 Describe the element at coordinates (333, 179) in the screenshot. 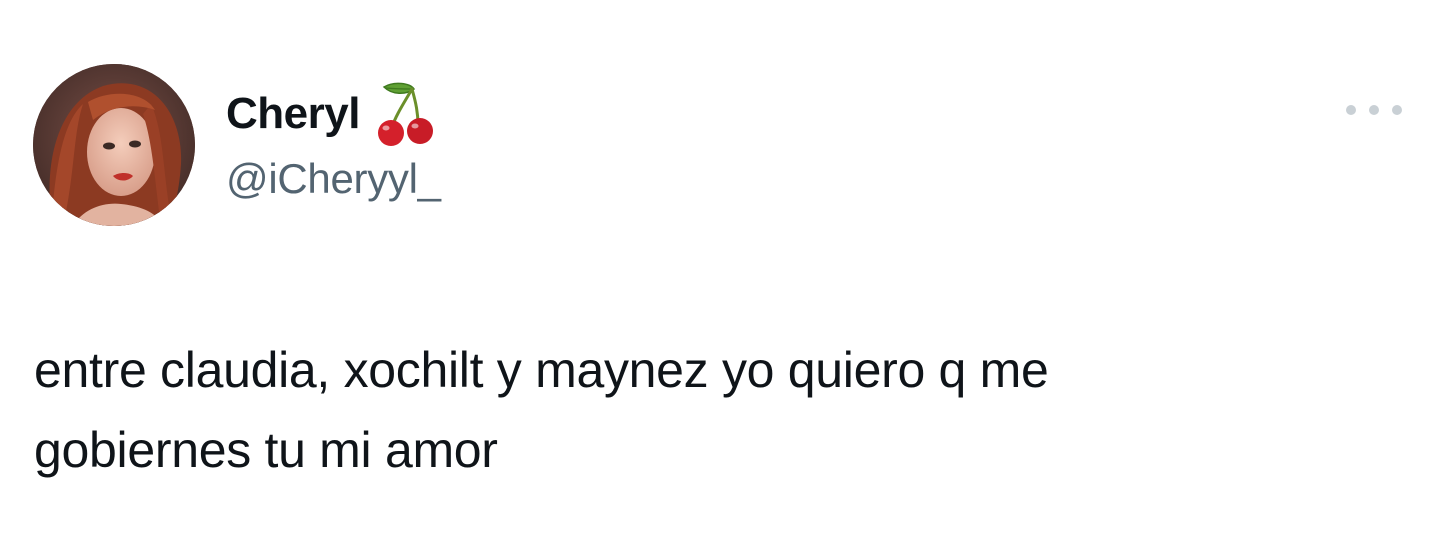

I see `user-handle: @iCheryyl_` at that location.